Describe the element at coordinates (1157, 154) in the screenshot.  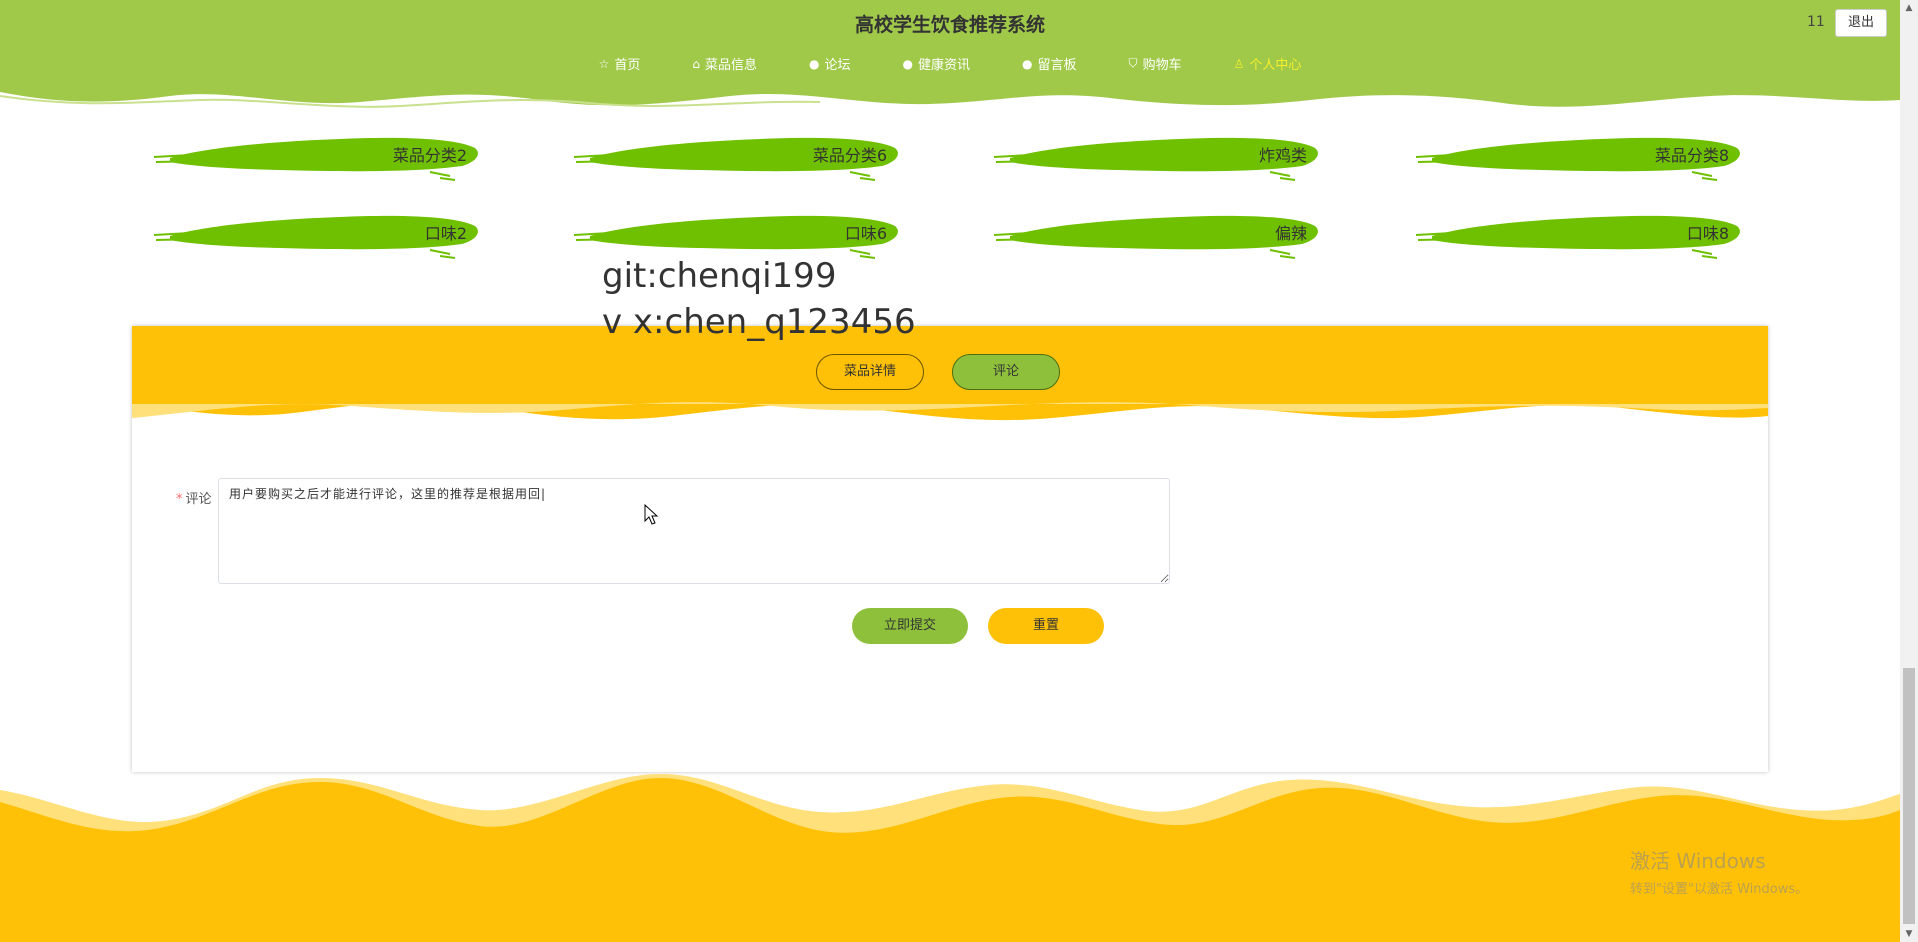
I see `category-tag: 炸鸡类` at that location.